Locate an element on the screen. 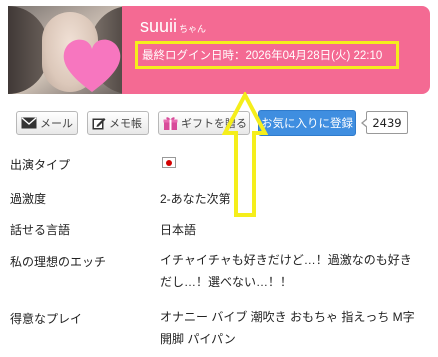 This screenshot has height=357, width=438. mail-button: メール is located at coordinates (47, 123).